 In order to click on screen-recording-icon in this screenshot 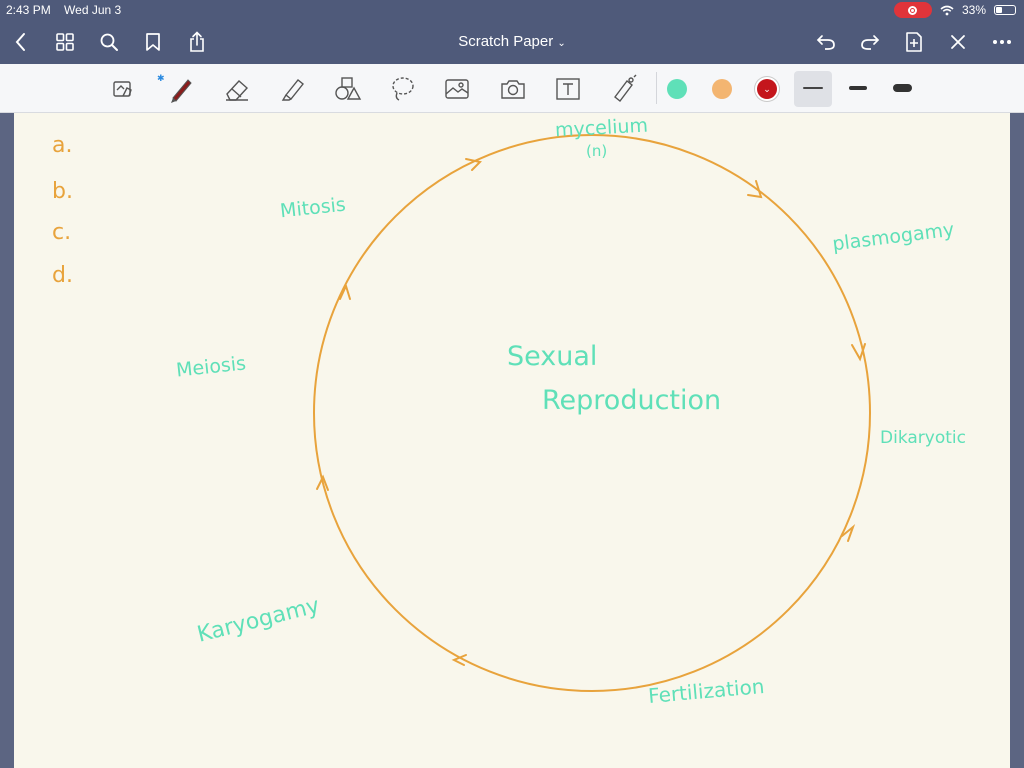, I will do `click(912, 10)`.